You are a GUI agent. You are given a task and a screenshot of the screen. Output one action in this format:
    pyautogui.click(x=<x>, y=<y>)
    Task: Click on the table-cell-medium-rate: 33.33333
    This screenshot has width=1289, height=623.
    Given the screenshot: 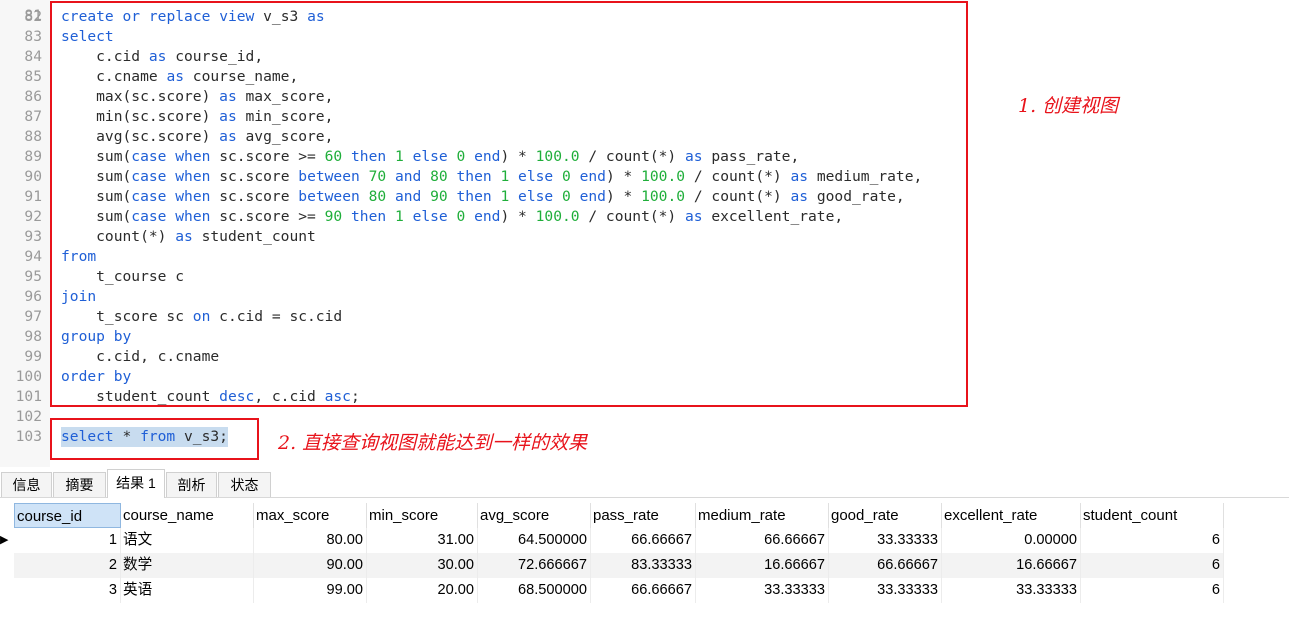 What is the action you would take?
    pyautogui.click(x=762, y=590)
    